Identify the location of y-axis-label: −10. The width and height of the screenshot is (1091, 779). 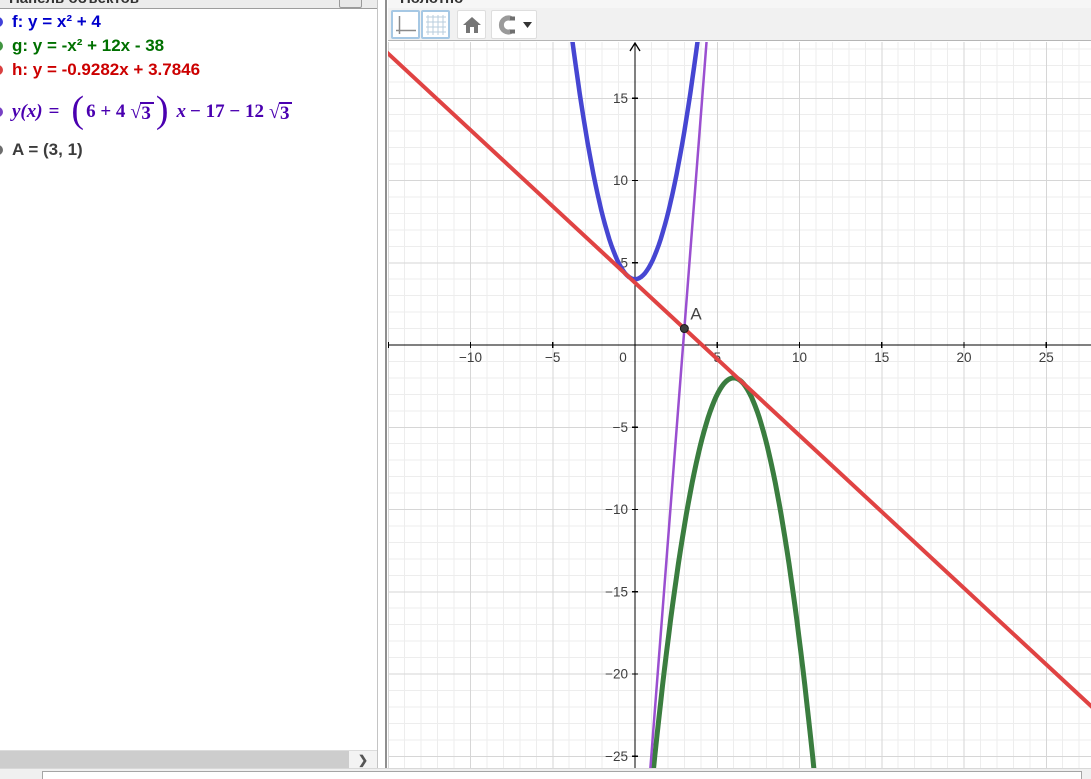
(616, 509).